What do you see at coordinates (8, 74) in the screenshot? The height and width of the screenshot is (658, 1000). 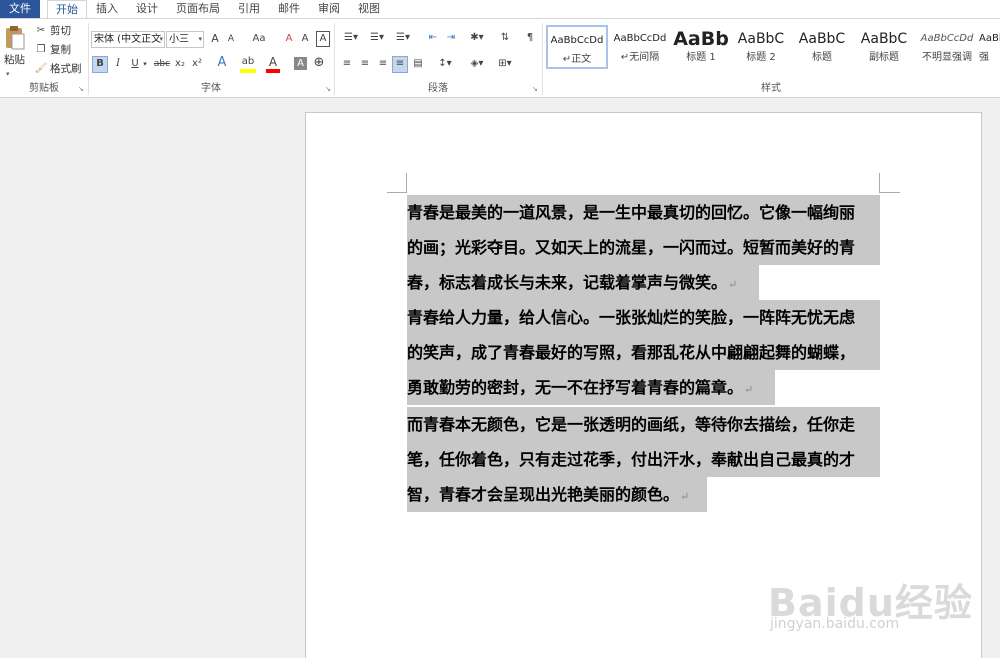 I see `paste-dropdown-icon: ▾` at bounding box center [8, 74].